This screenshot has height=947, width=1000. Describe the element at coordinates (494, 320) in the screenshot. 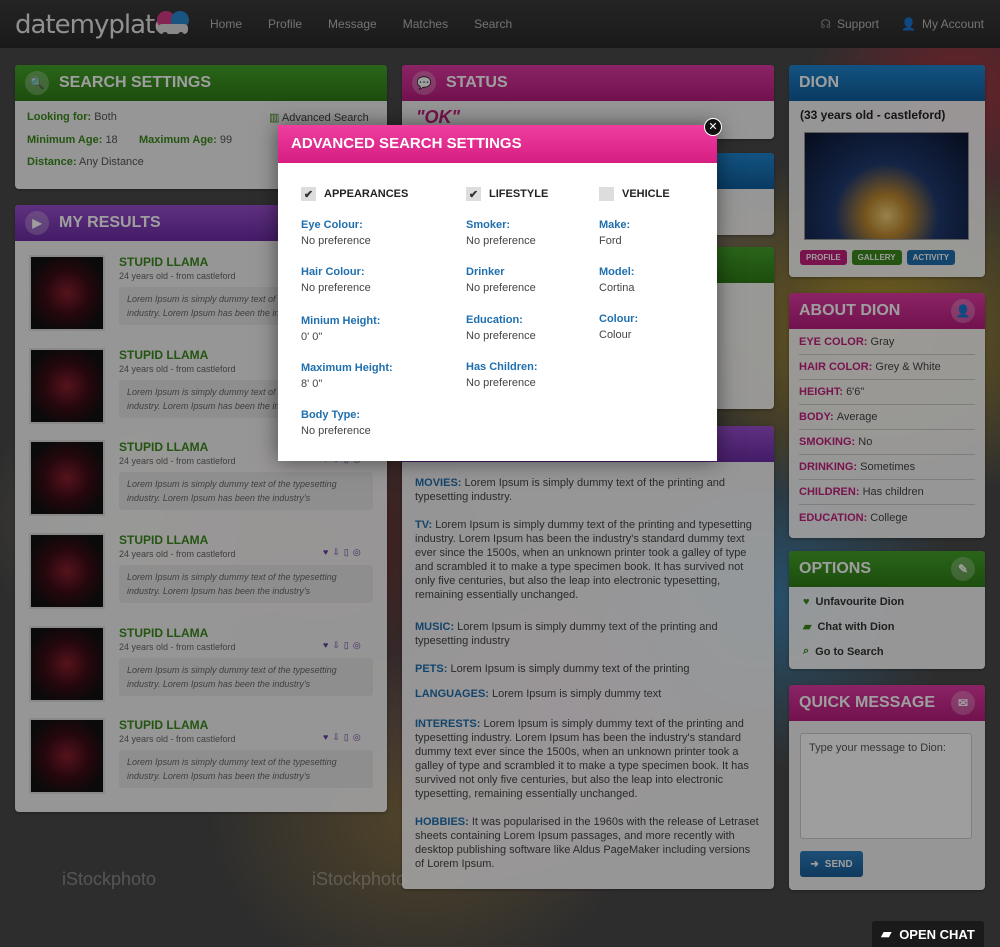

I see `field-label: Education:` at that location.